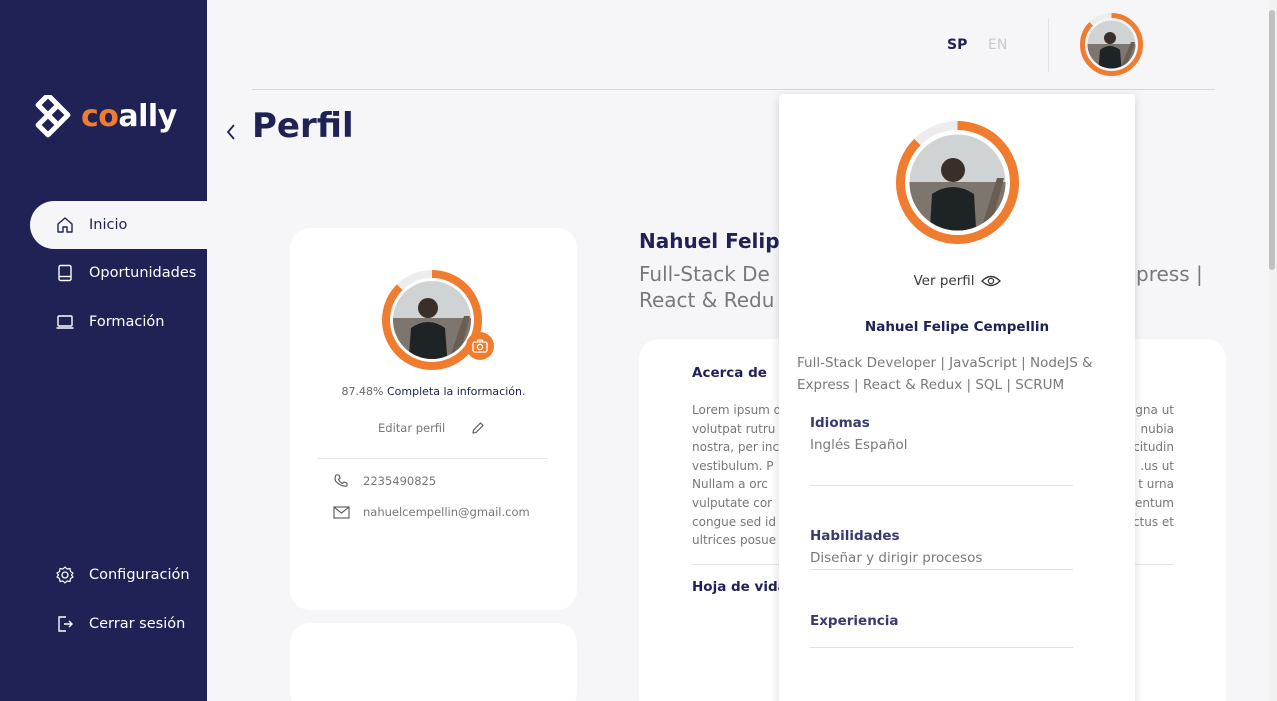 This screenshot has height=701, width=1277. Describe the element at coordinates (896, 558) in the screenshot. I see `skills-value: Diseñar y dirigir procesos` at that location.